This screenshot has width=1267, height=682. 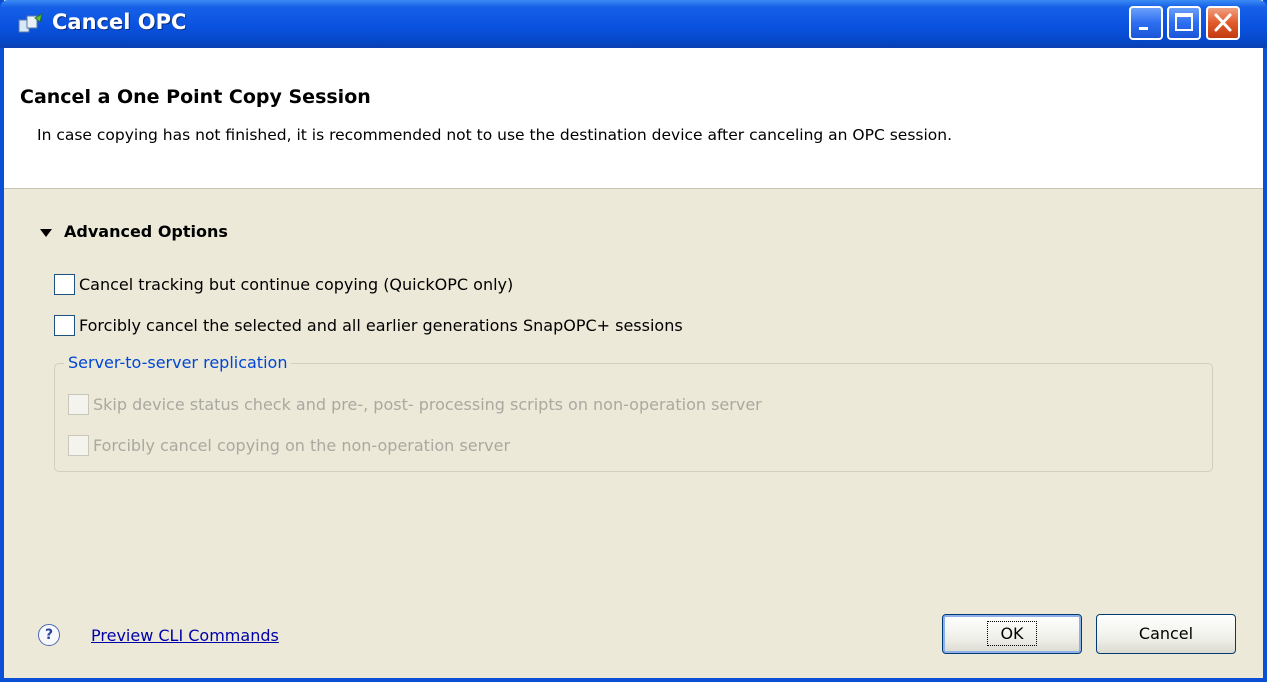 I want to click on cancel-tracking-checkbox, so click(x=64, y=284).